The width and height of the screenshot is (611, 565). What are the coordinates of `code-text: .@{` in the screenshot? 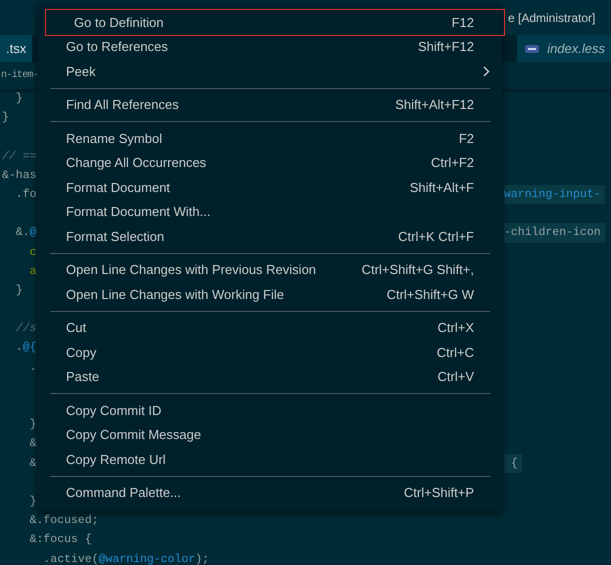 It's located at (25, 347).